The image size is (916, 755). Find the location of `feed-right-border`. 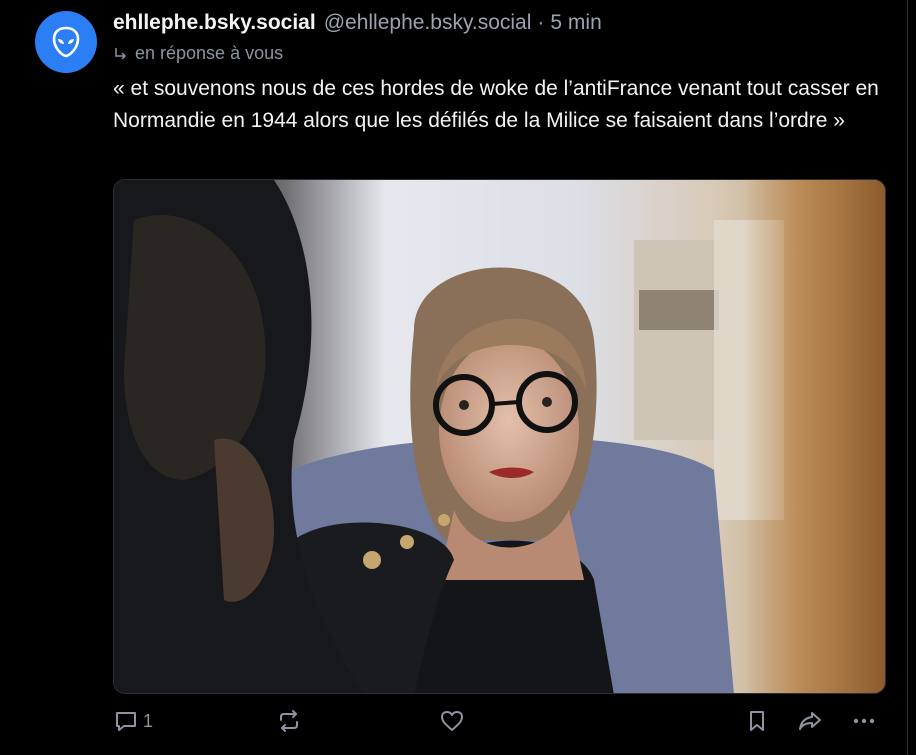

feed-right-border is located at coordinates (907, 377).